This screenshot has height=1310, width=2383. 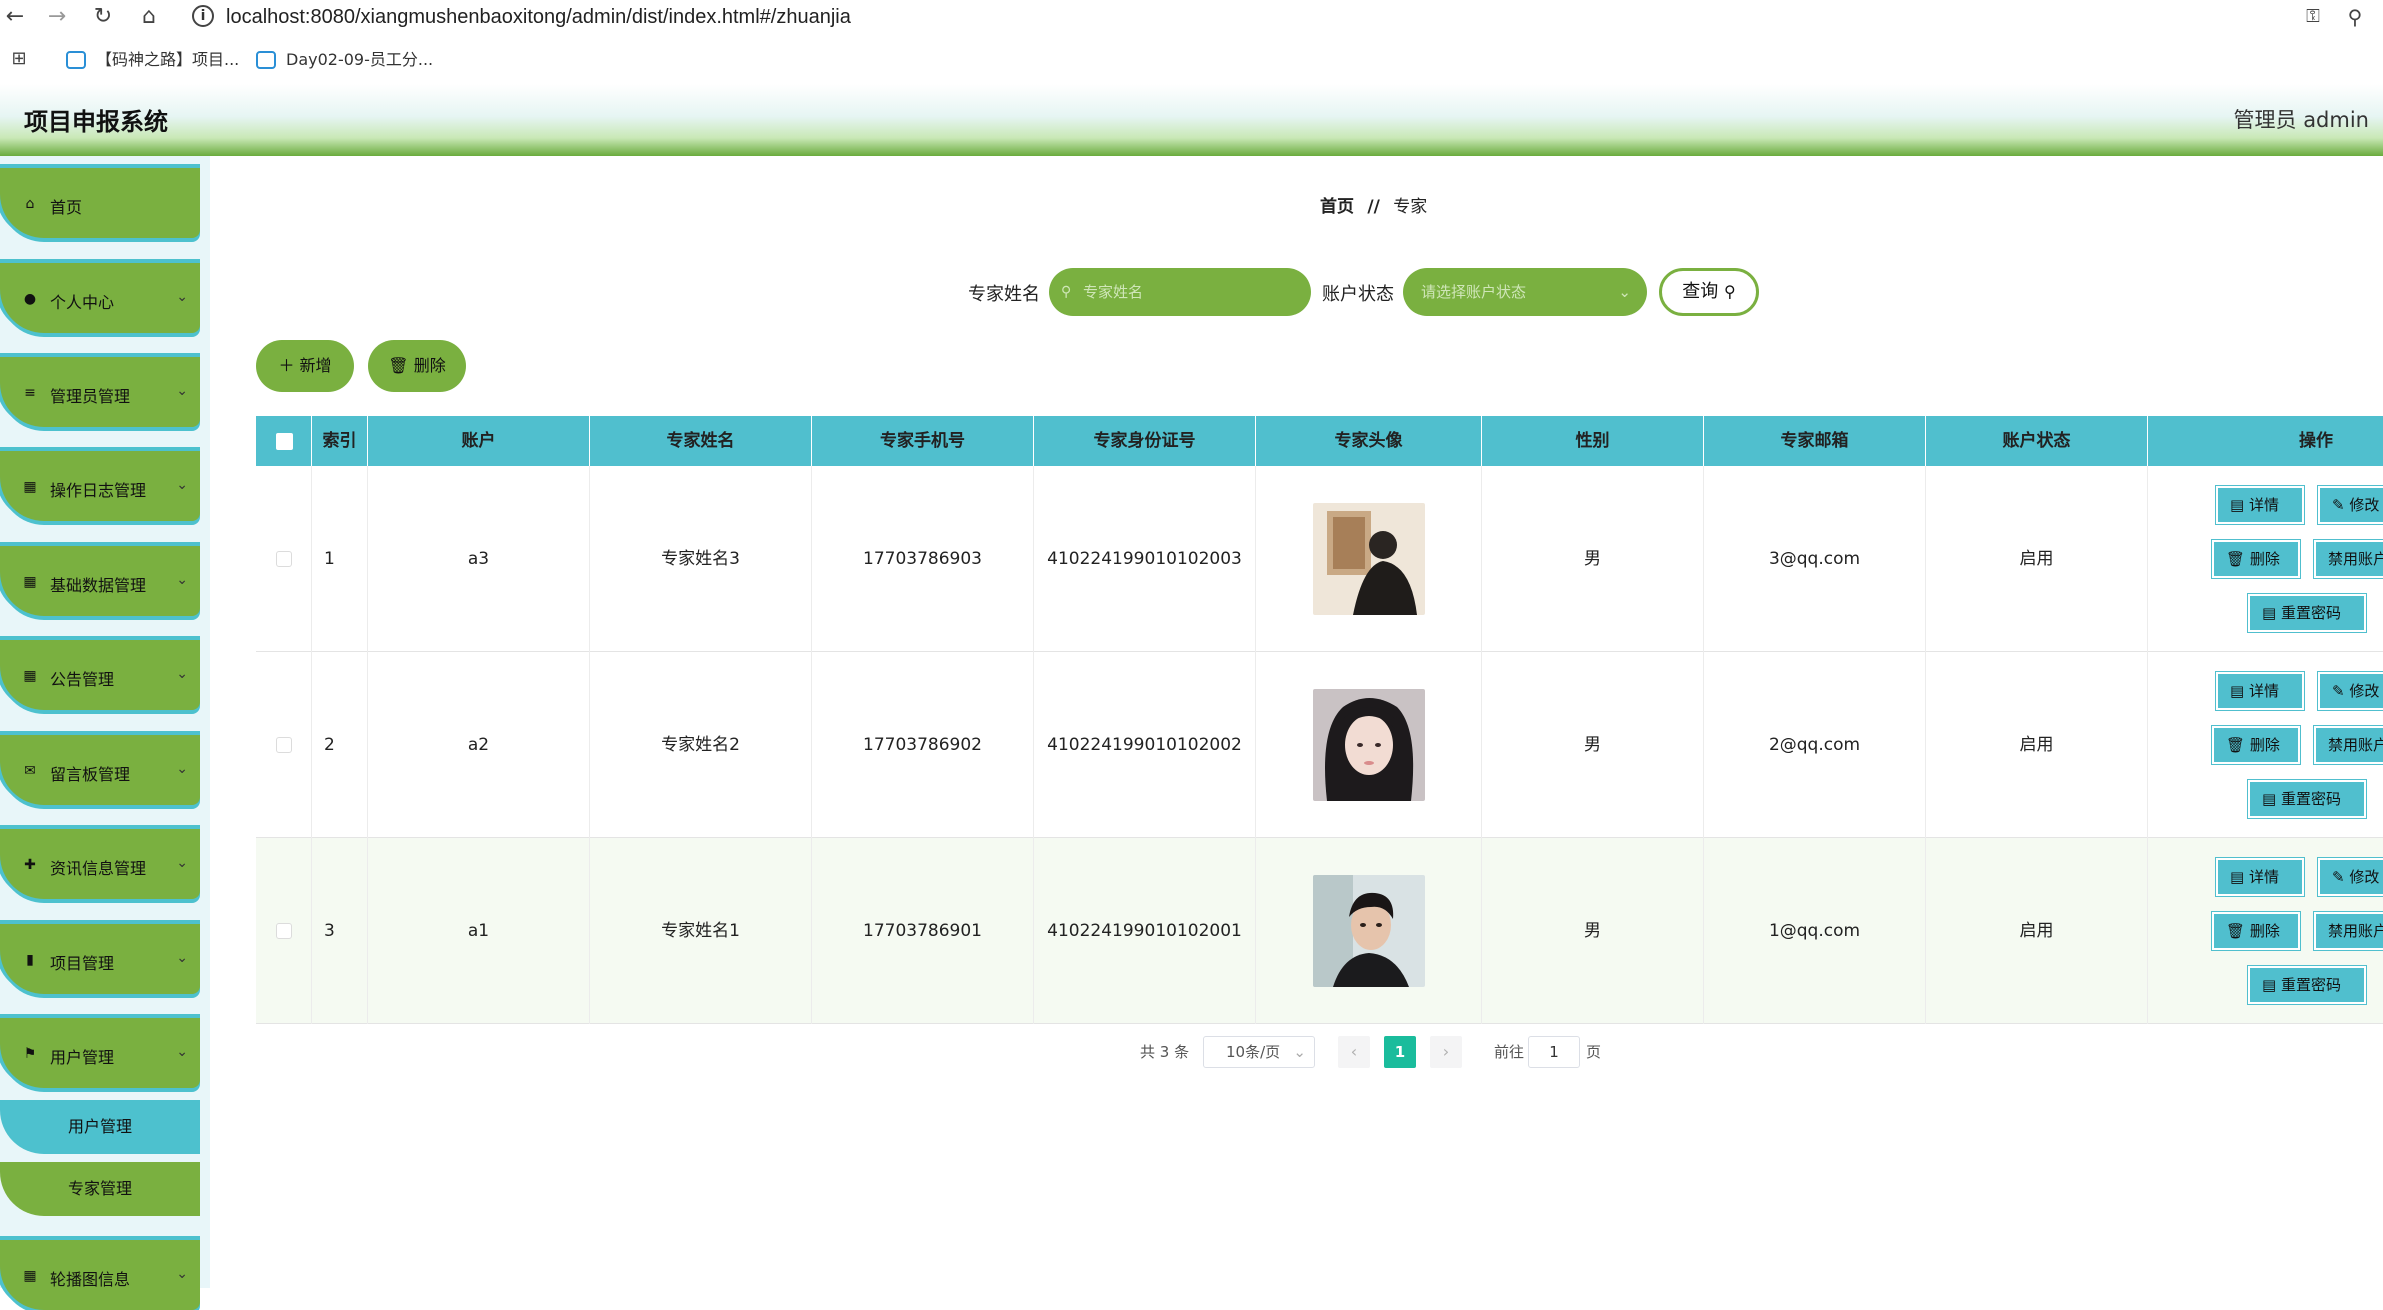 I want to click on col-name: 专家姓名, so click(x=701, y=441).